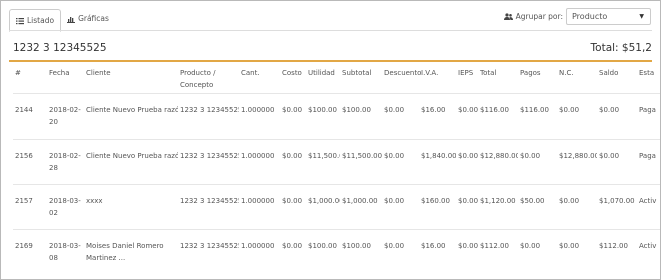  Describe the element at coordinates (438, 156) in the screenshot. I see `table-cell: $1,840.00` at that location.